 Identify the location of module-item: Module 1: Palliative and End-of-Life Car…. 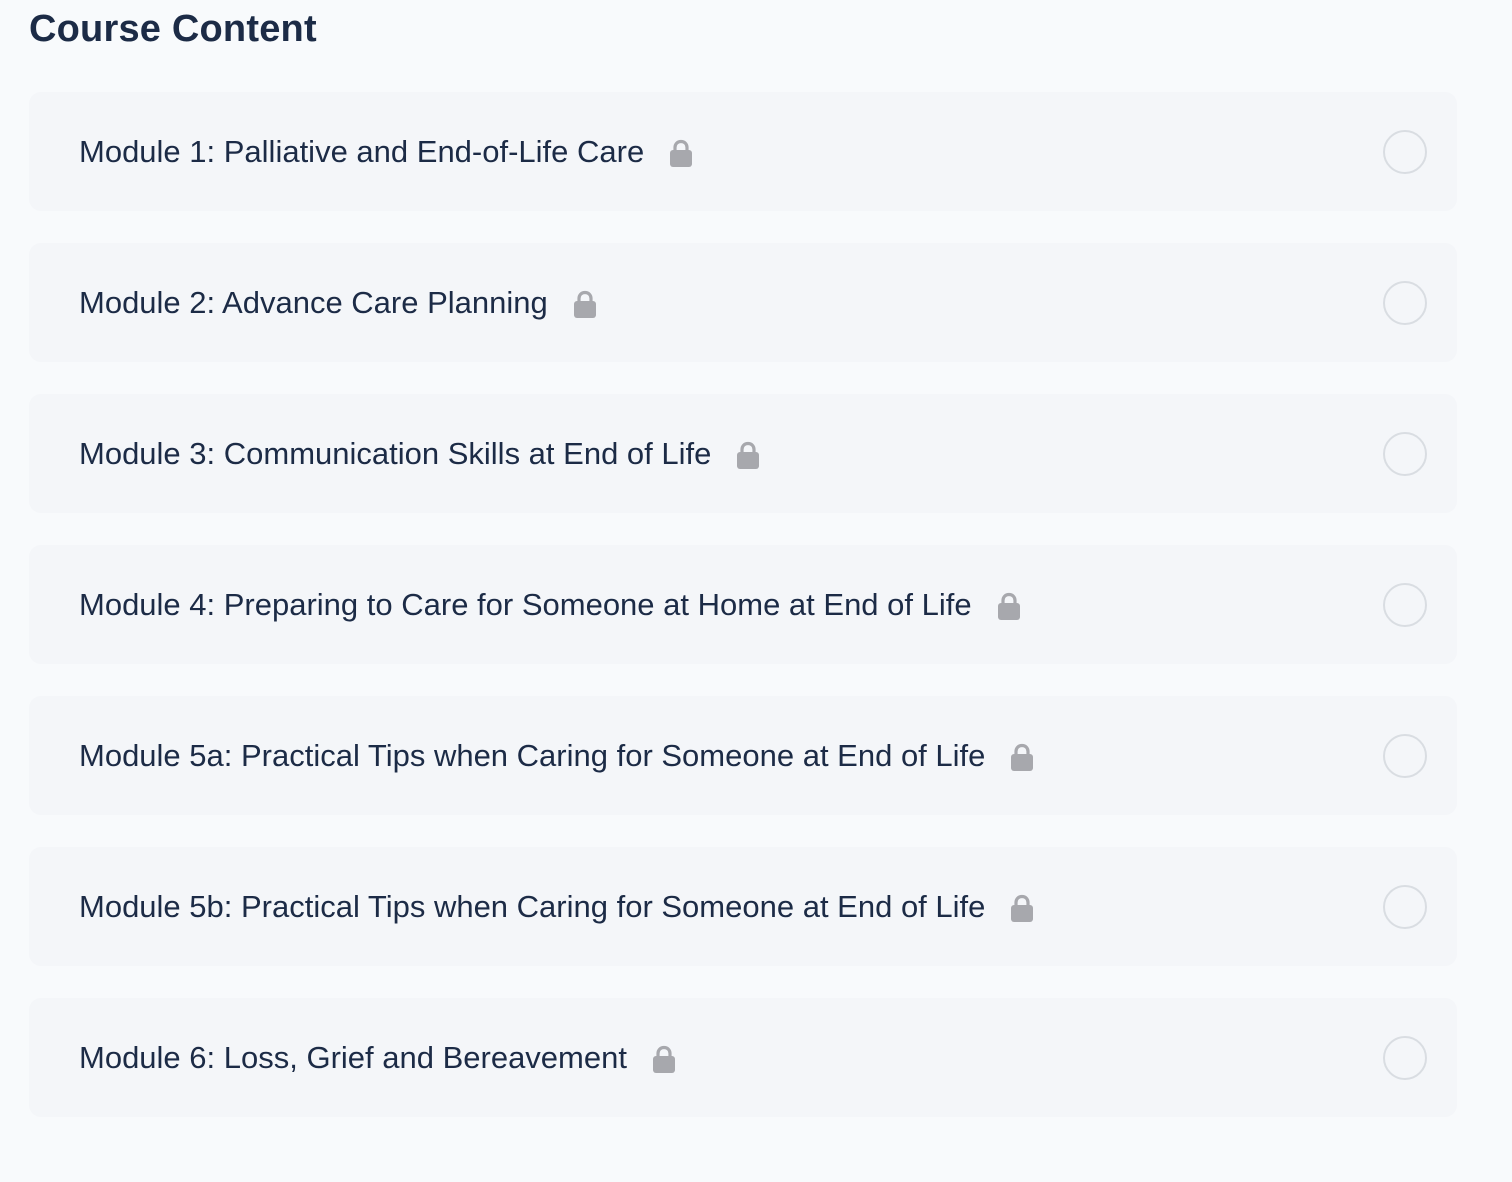
(743, 151).